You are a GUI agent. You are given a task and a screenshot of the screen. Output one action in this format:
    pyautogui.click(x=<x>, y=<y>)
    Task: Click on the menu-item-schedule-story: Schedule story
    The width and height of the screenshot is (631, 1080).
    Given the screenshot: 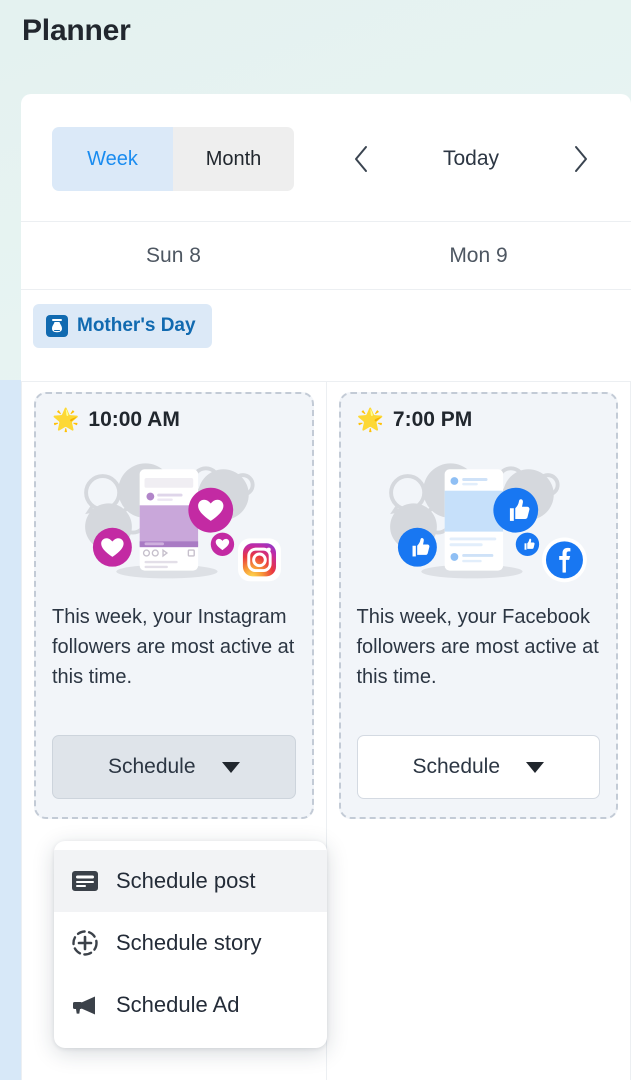 What is the action you would take?
    pyautogui.click(x=190, y=943)
    